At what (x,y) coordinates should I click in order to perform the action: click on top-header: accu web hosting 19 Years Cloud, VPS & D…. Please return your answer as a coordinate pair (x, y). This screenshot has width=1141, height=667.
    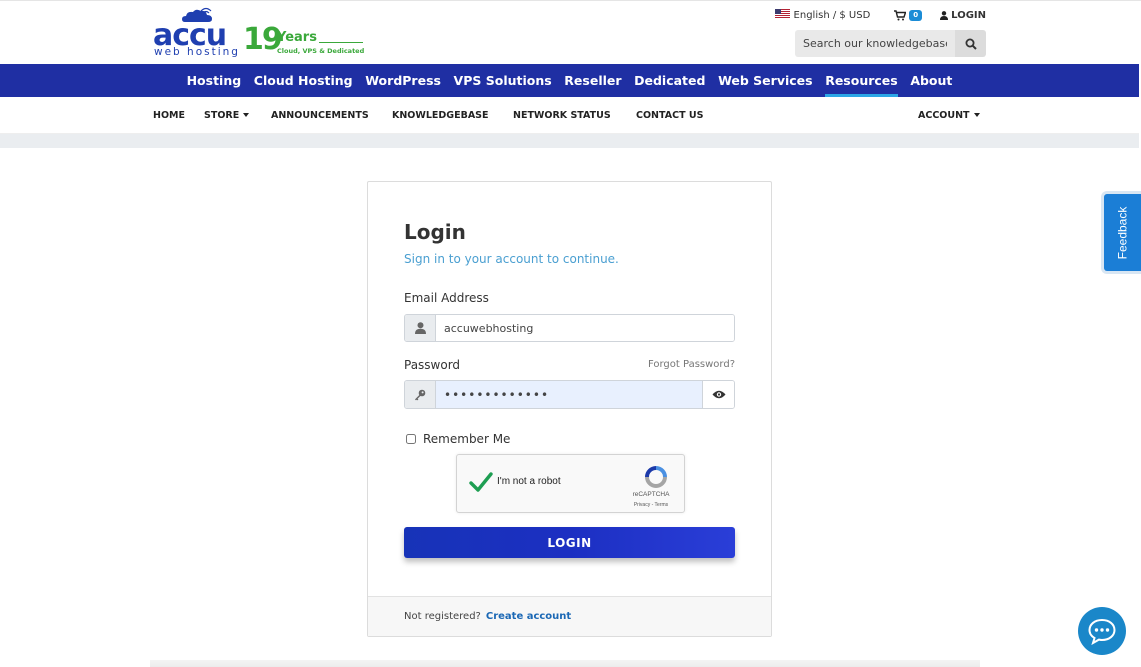
    Looking at the image, I should click on (570, 32).